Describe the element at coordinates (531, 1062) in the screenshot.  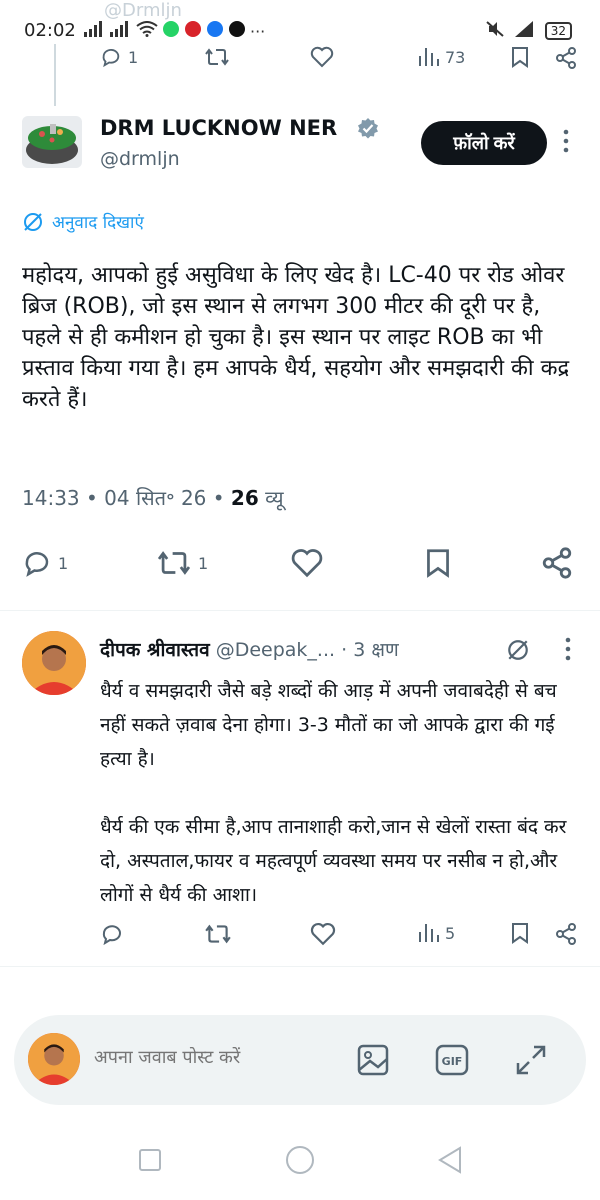
I see `expand-icon` at that location.